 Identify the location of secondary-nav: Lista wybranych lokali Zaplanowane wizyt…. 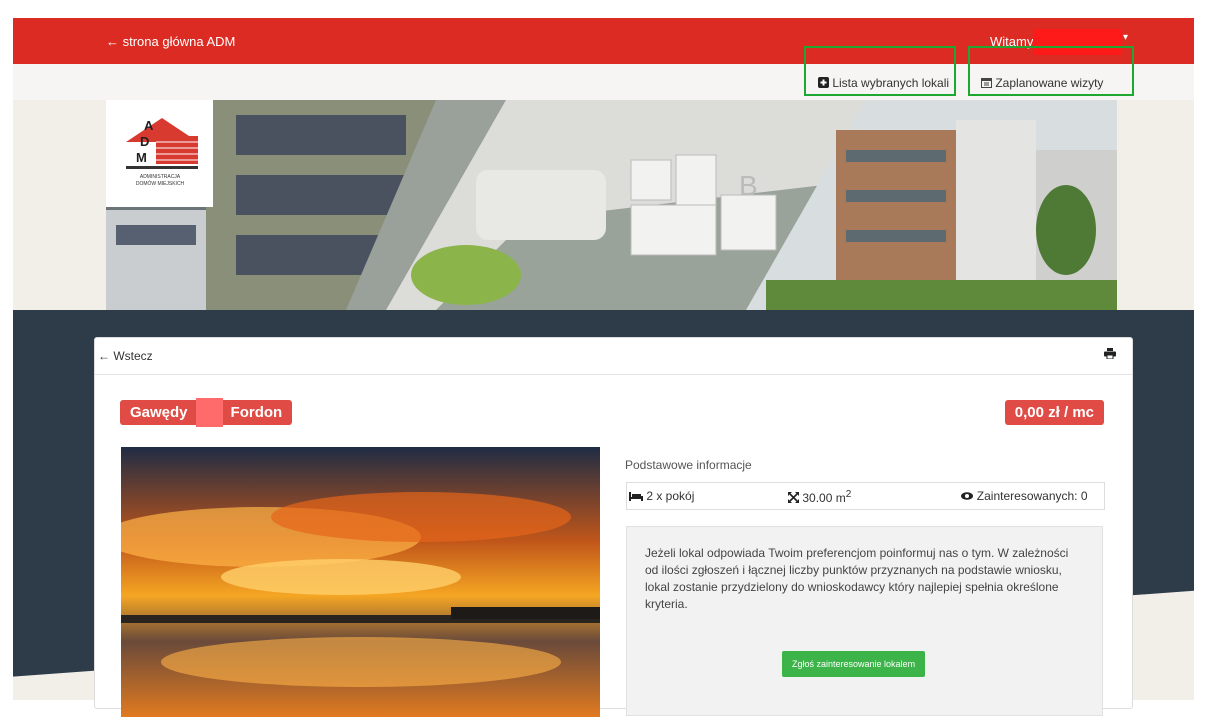
(603, 73).